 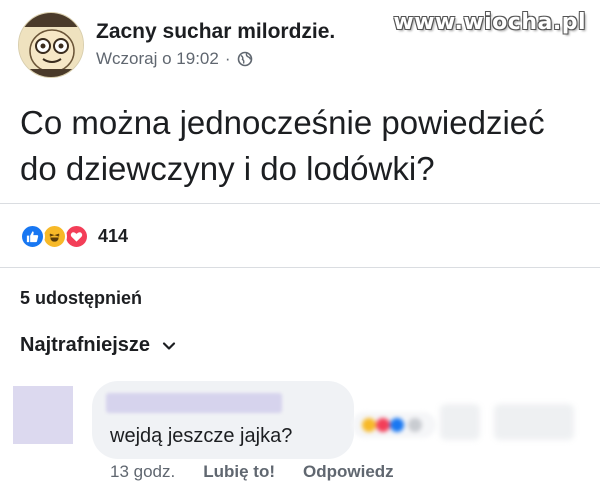 I want to click on commenter-name, so click(x=194, y=403).